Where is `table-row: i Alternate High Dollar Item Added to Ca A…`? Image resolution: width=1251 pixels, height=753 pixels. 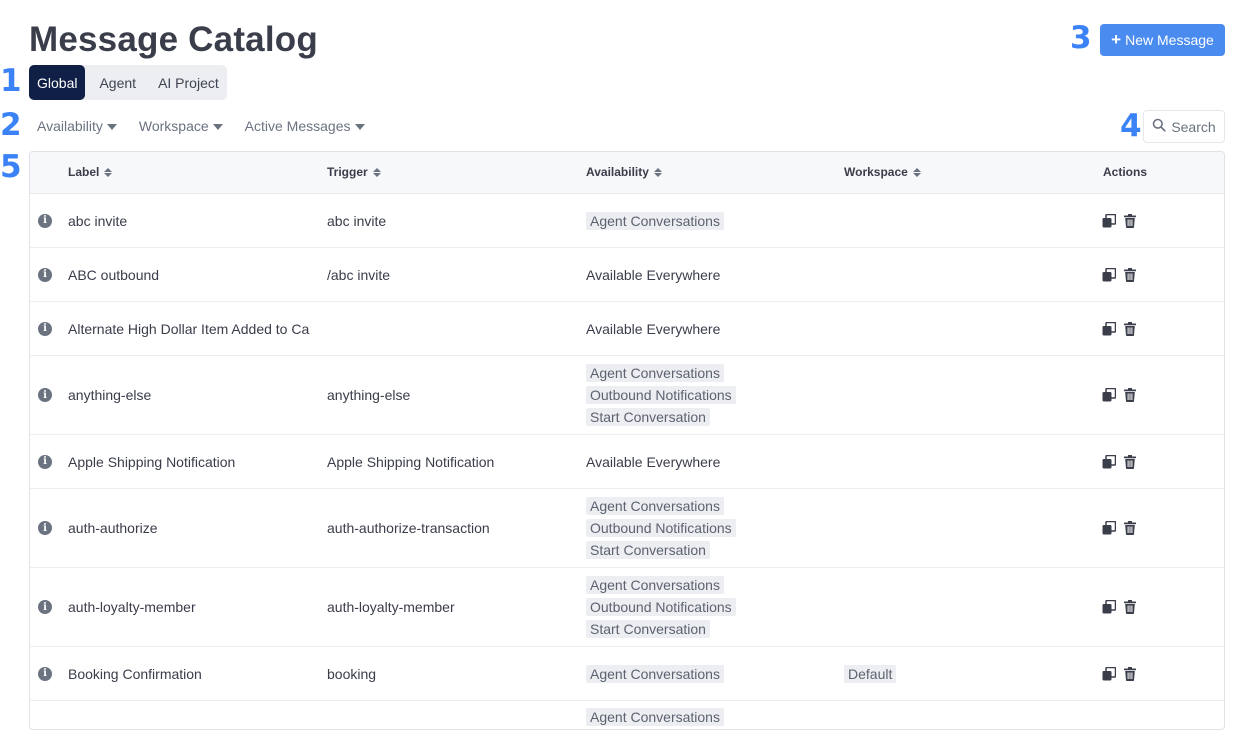 table-row: i Alternate High Dollar Item Added to Ca A… is located at coordinates (627, 329).